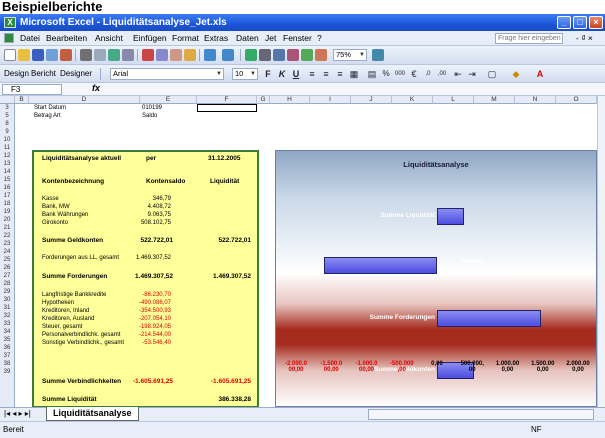  What do you see at coordinates (228, 55) in the screenshot?
I see `redo-icon` at bounding box center [228, 55].